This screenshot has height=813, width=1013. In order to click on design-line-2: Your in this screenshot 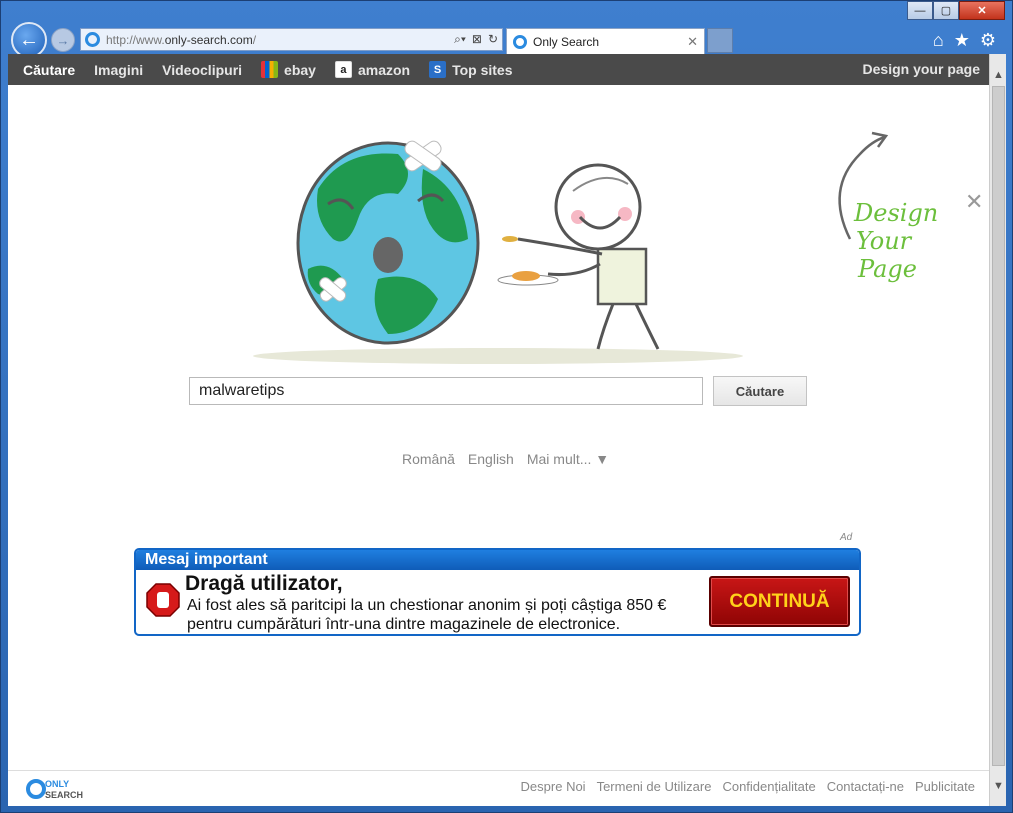, I will do `click(884, 241)`.